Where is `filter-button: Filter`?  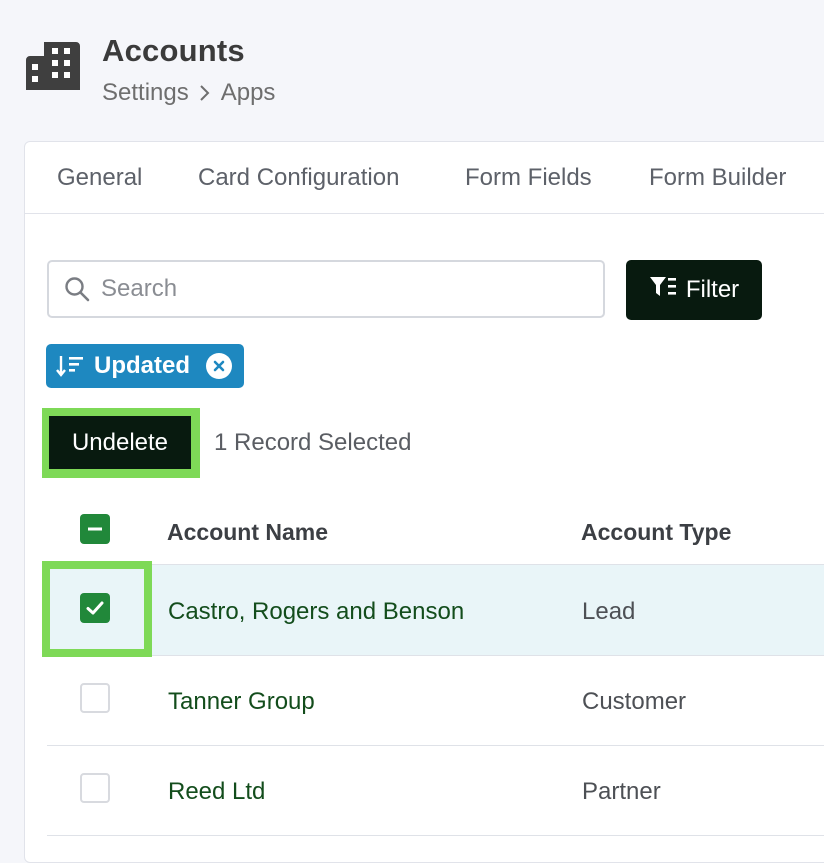
filter-button: Filter is located at coordinates (694, 290).